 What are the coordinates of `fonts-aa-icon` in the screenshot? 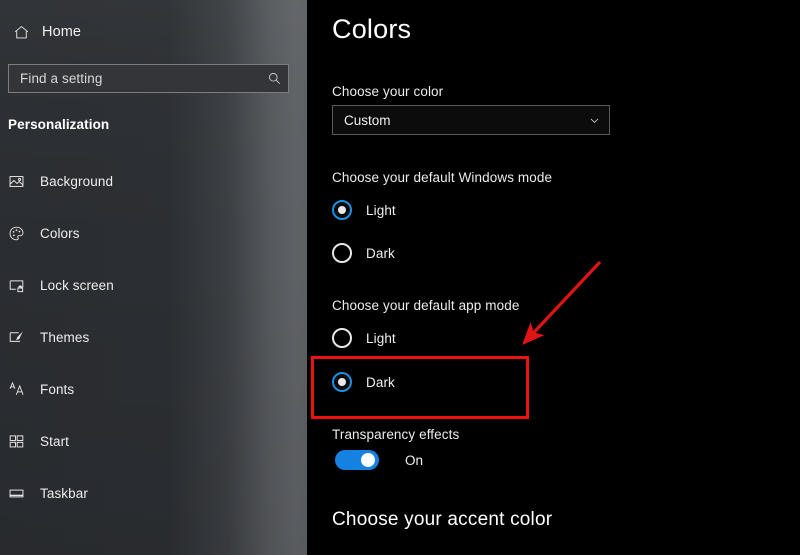 It's located at (22, 389).